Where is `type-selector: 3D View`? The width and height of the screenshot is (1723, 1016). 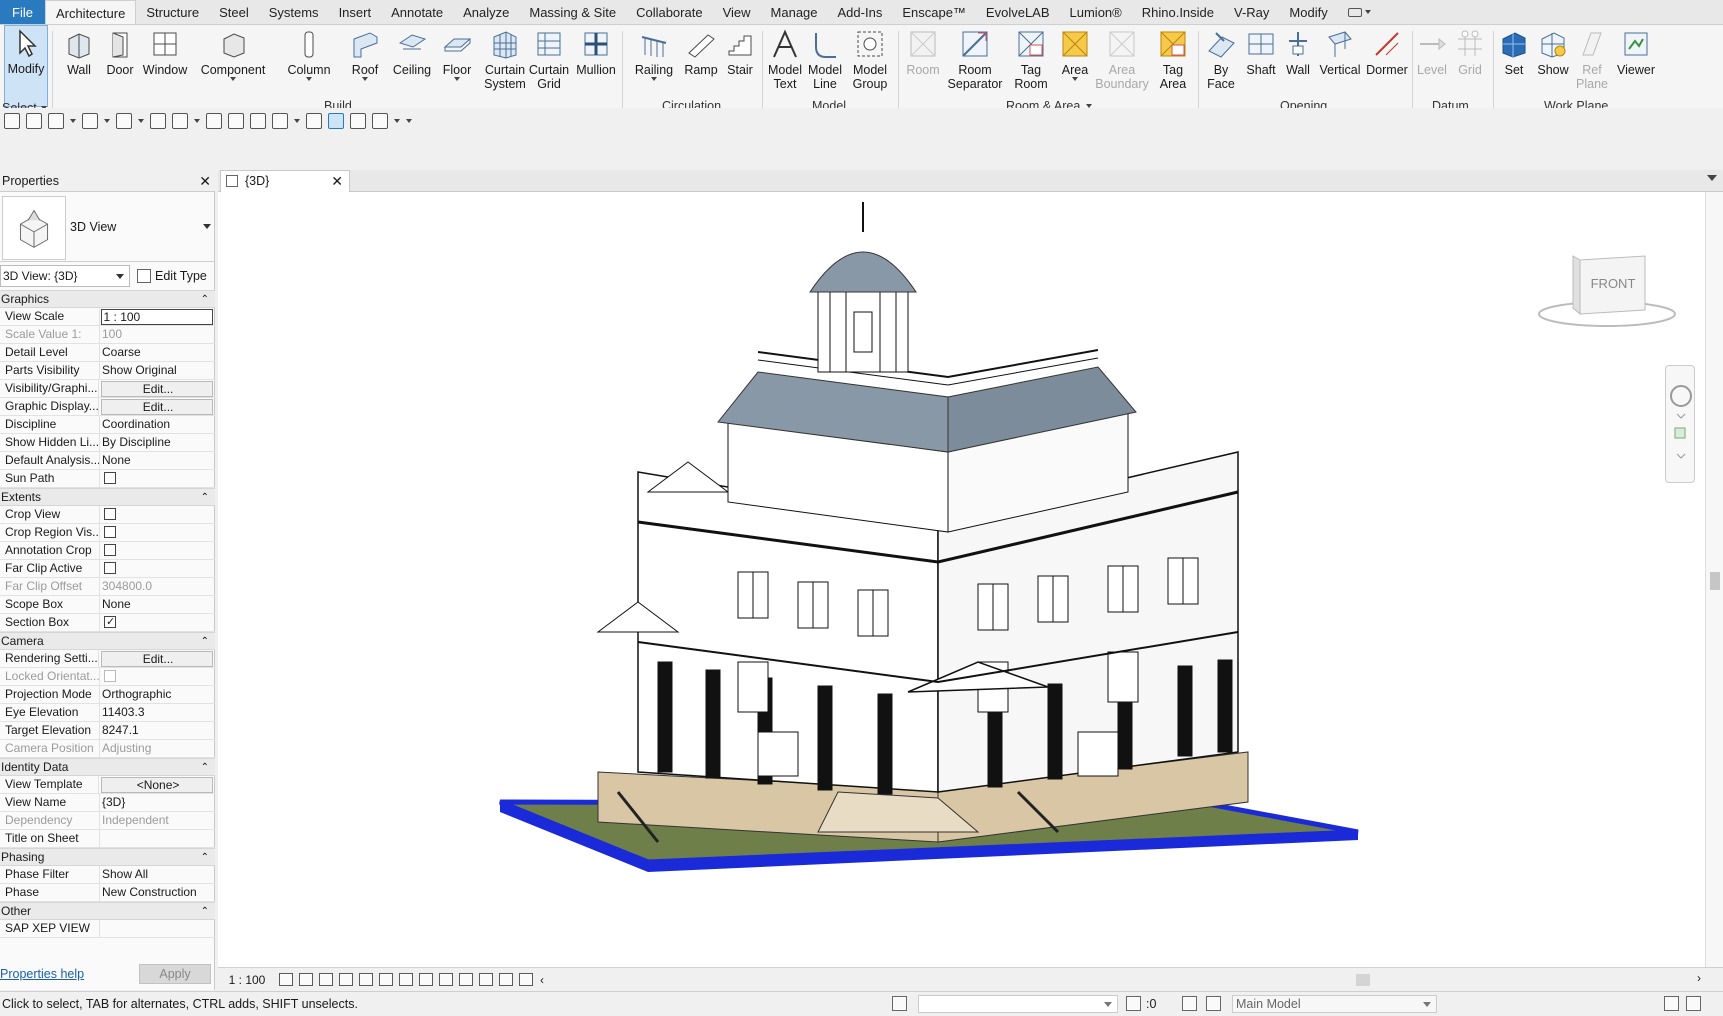
type-selector: 3D View is located at coordinates (107, 228).